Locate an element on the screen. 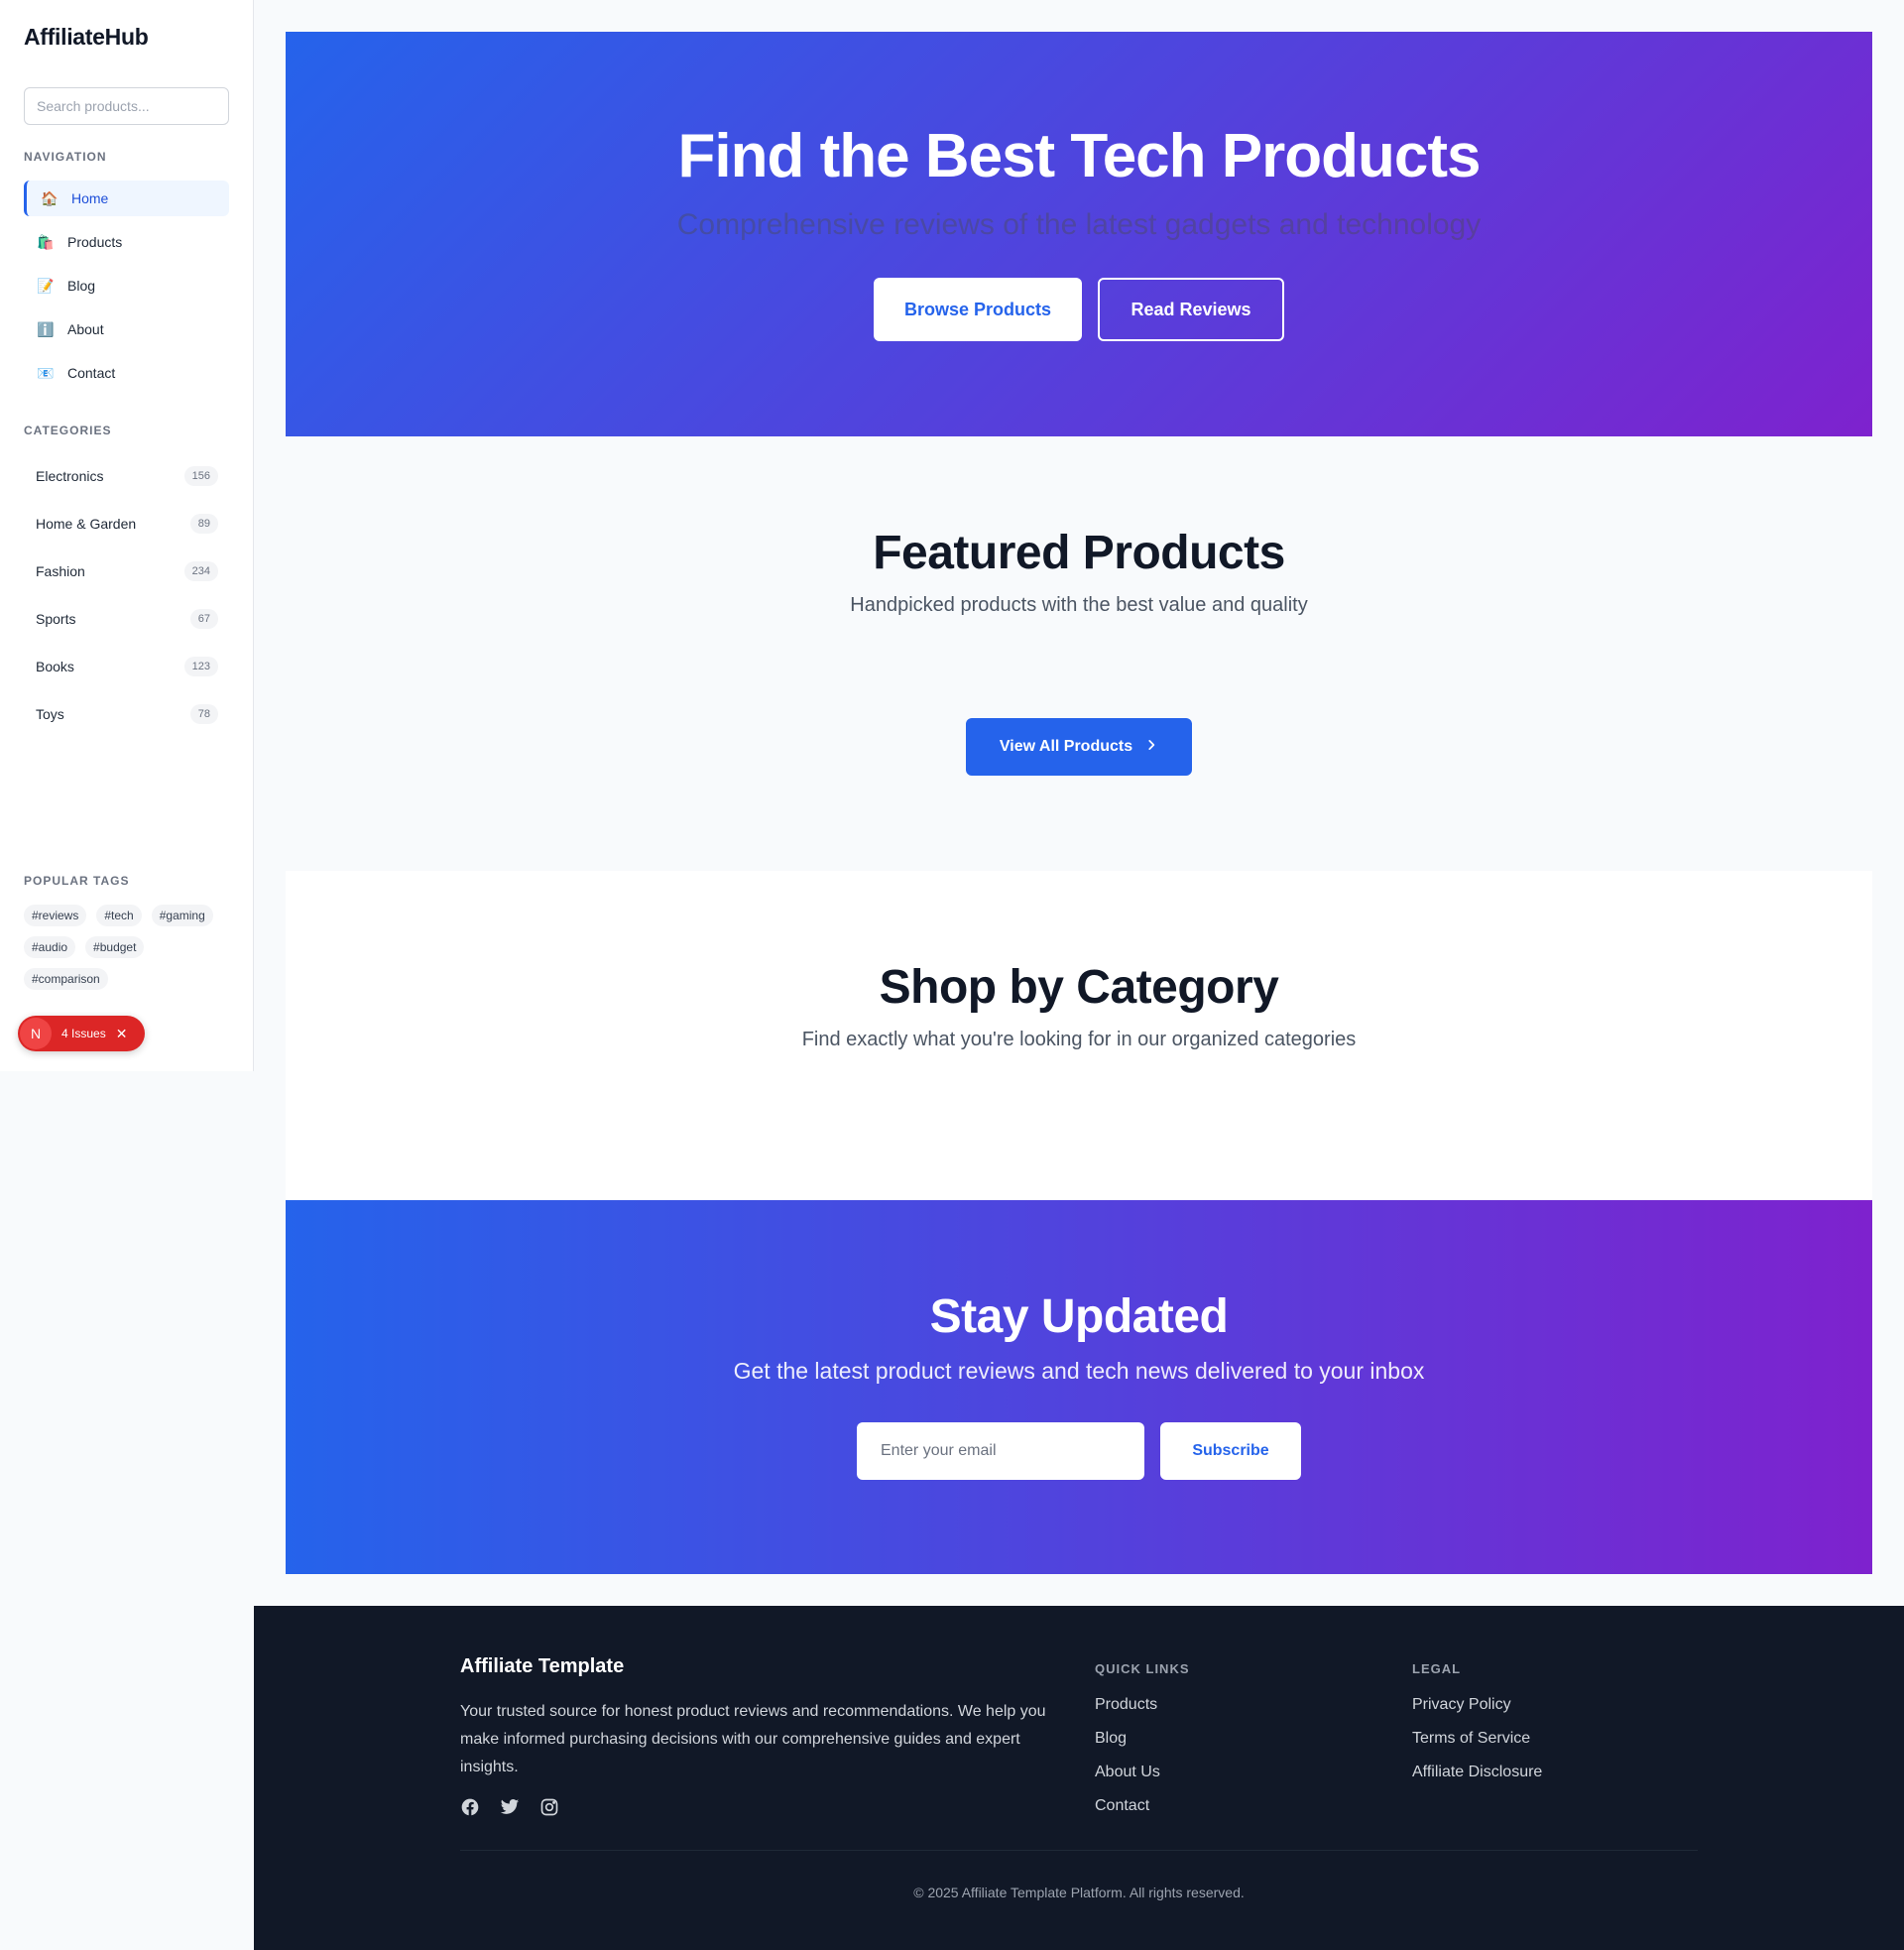 This screenshot has width=1904, height=1950. footer-link-blog: Blog is located at coordinates (1142, 1747).